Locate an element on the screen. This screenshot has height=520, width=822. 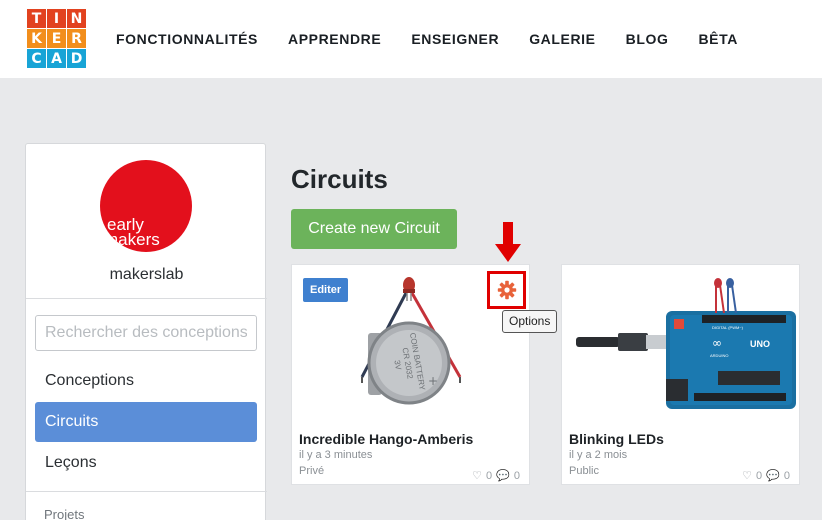
logo-letter: E is located at coordinates (56, 38).